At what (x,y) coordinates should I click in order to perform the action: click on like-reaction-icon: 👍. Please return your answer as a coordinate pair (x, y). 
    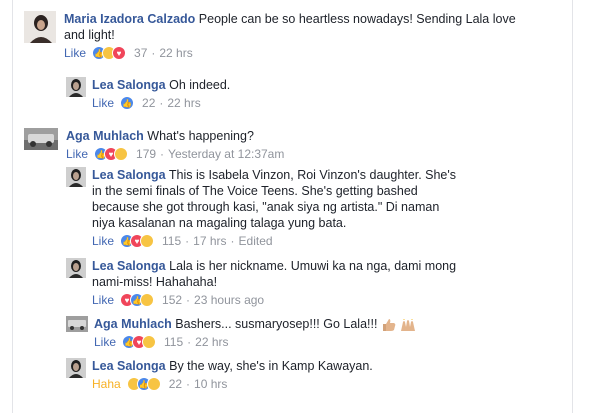
    Looking at the image, I should click on (127, 103).